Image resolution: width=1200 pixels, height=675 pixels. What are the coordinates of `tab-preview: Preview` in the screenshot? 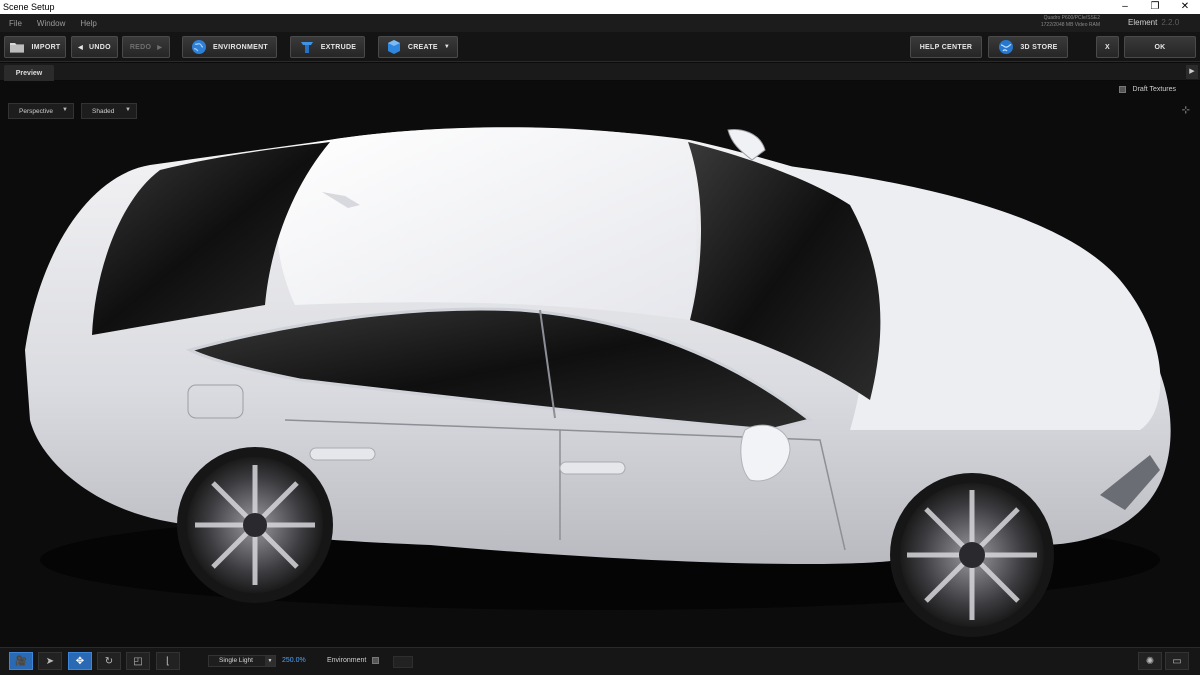 It's located at (29, 73).